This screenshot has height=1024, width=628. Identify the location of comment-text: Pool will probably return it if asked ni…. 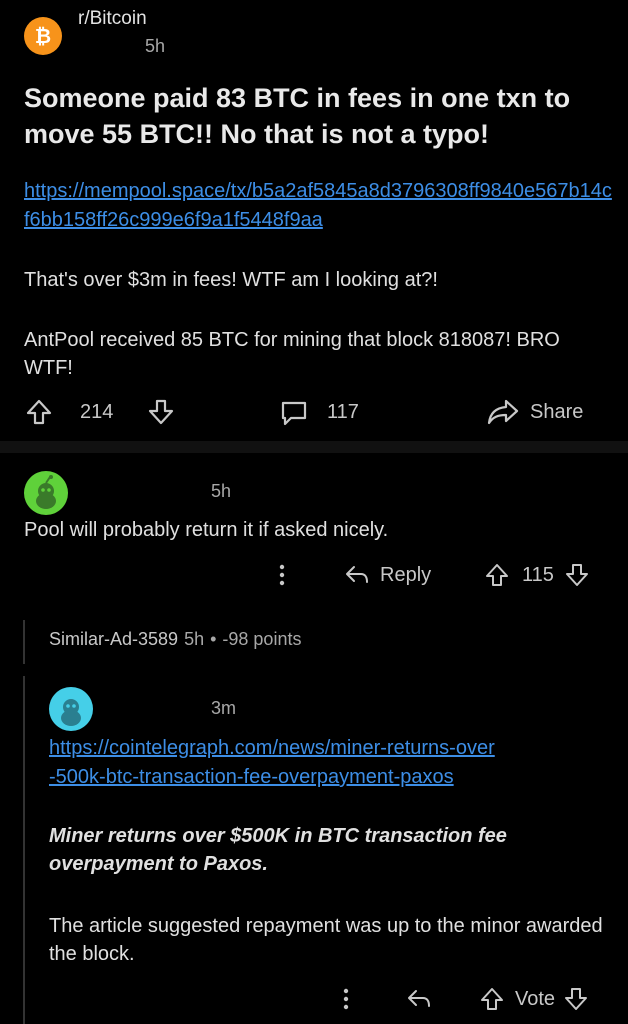
(206, 530).